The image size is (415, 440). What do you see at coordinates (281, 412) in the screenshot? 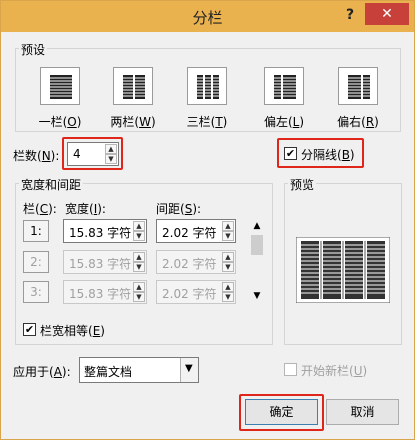
I see `highlight-ok` at bounding box center [281, 412].